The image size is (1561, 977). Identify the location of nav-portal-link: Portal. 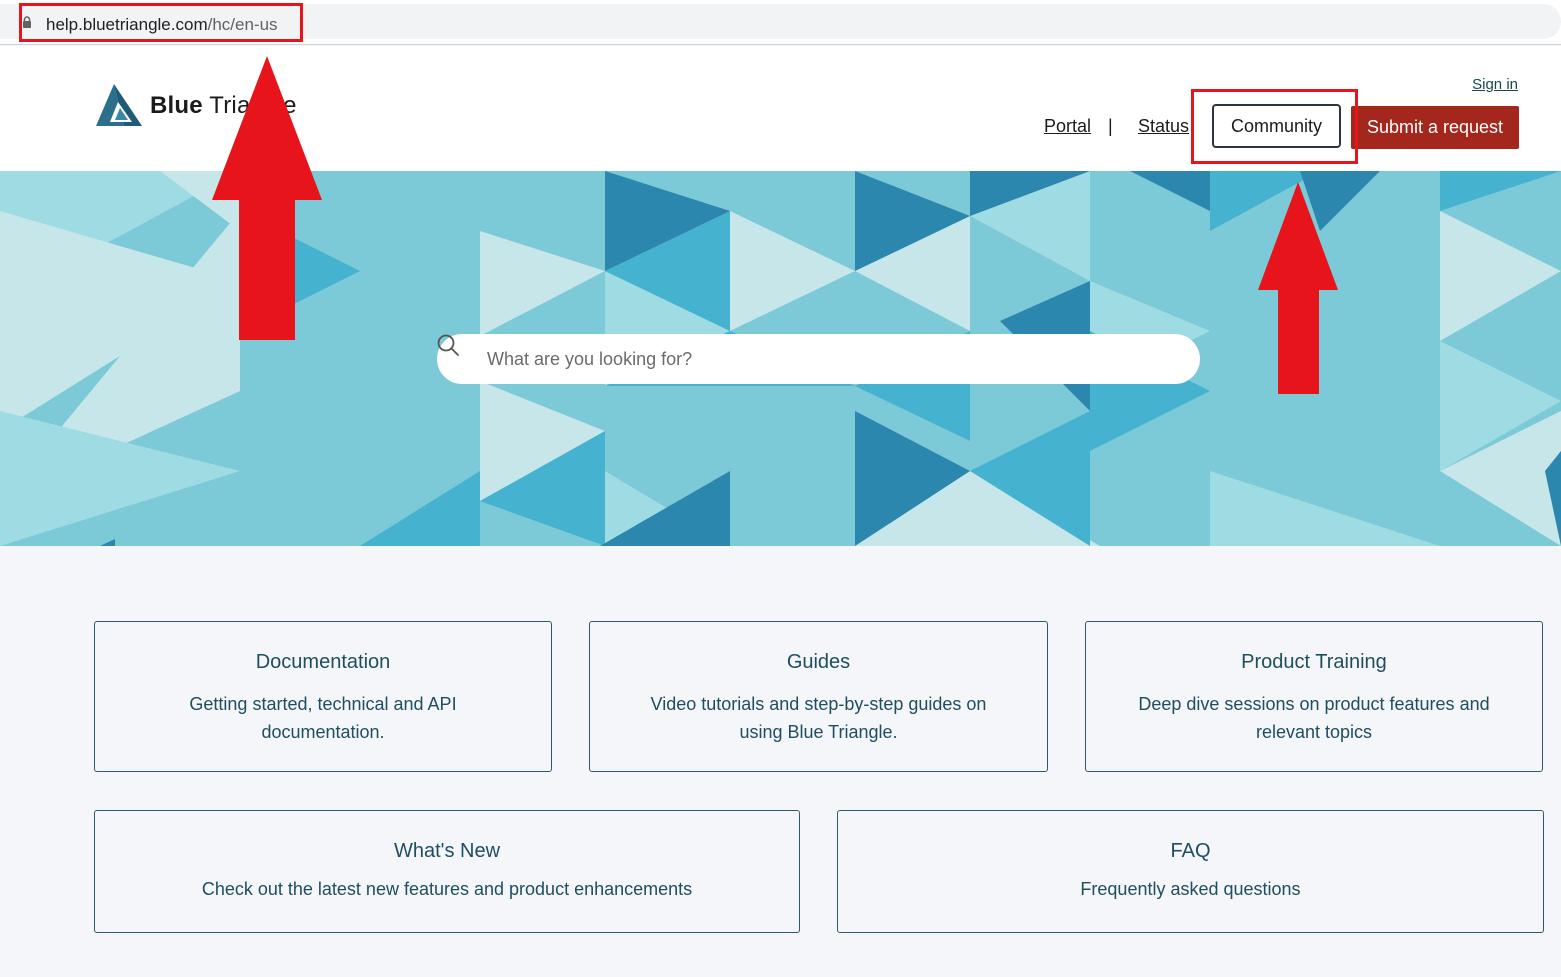
(1067, 126).